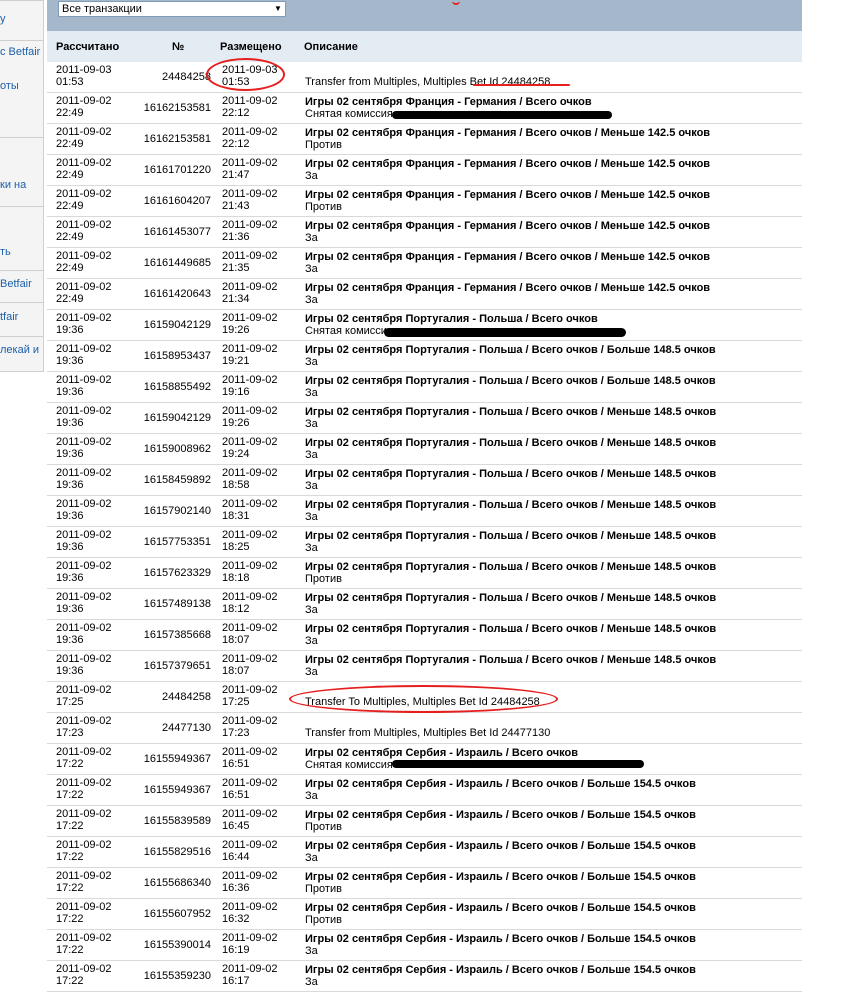  Describe the element at coordinates (163, 196) in the screenshot. I see `bet-number: 16161604207` at that location.